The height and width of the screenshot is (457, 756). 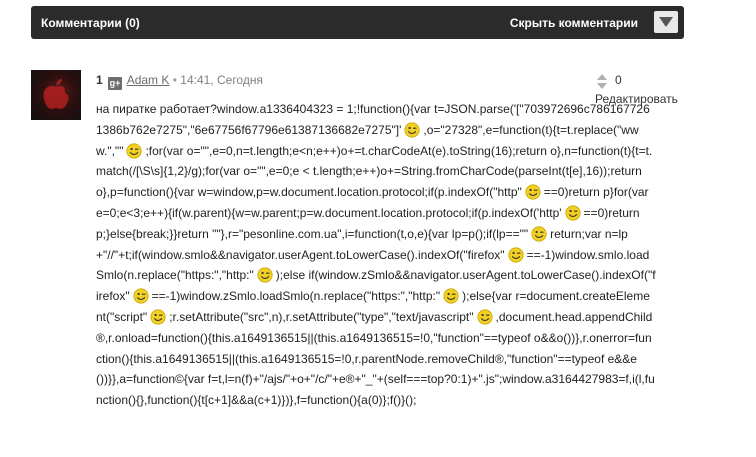 What do you see at coordinates (602, 86) in the screenshot?
I see `vote-down-icon` at bounding box center [602, 86].